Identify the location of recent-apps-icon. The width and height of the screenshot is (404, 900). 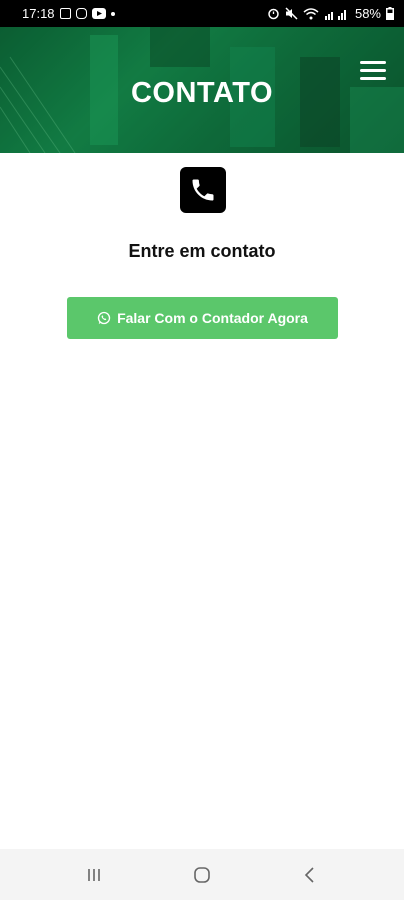
(94, 875).